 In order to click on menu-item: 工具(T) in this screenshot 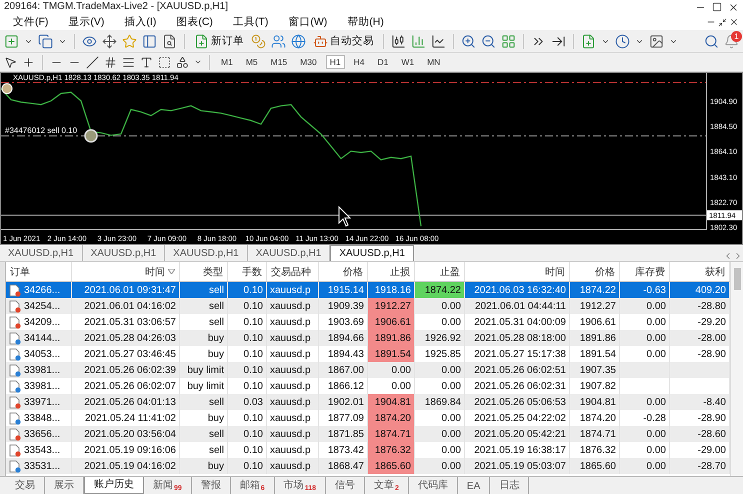, I will do `click(251, 22)`.